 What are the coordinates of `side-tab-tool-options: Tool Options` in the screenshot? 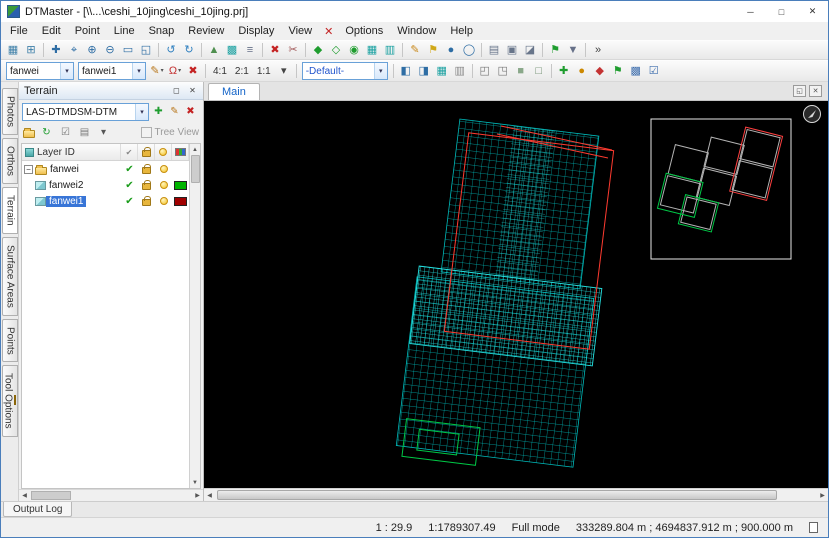 It's located at (9, 401).